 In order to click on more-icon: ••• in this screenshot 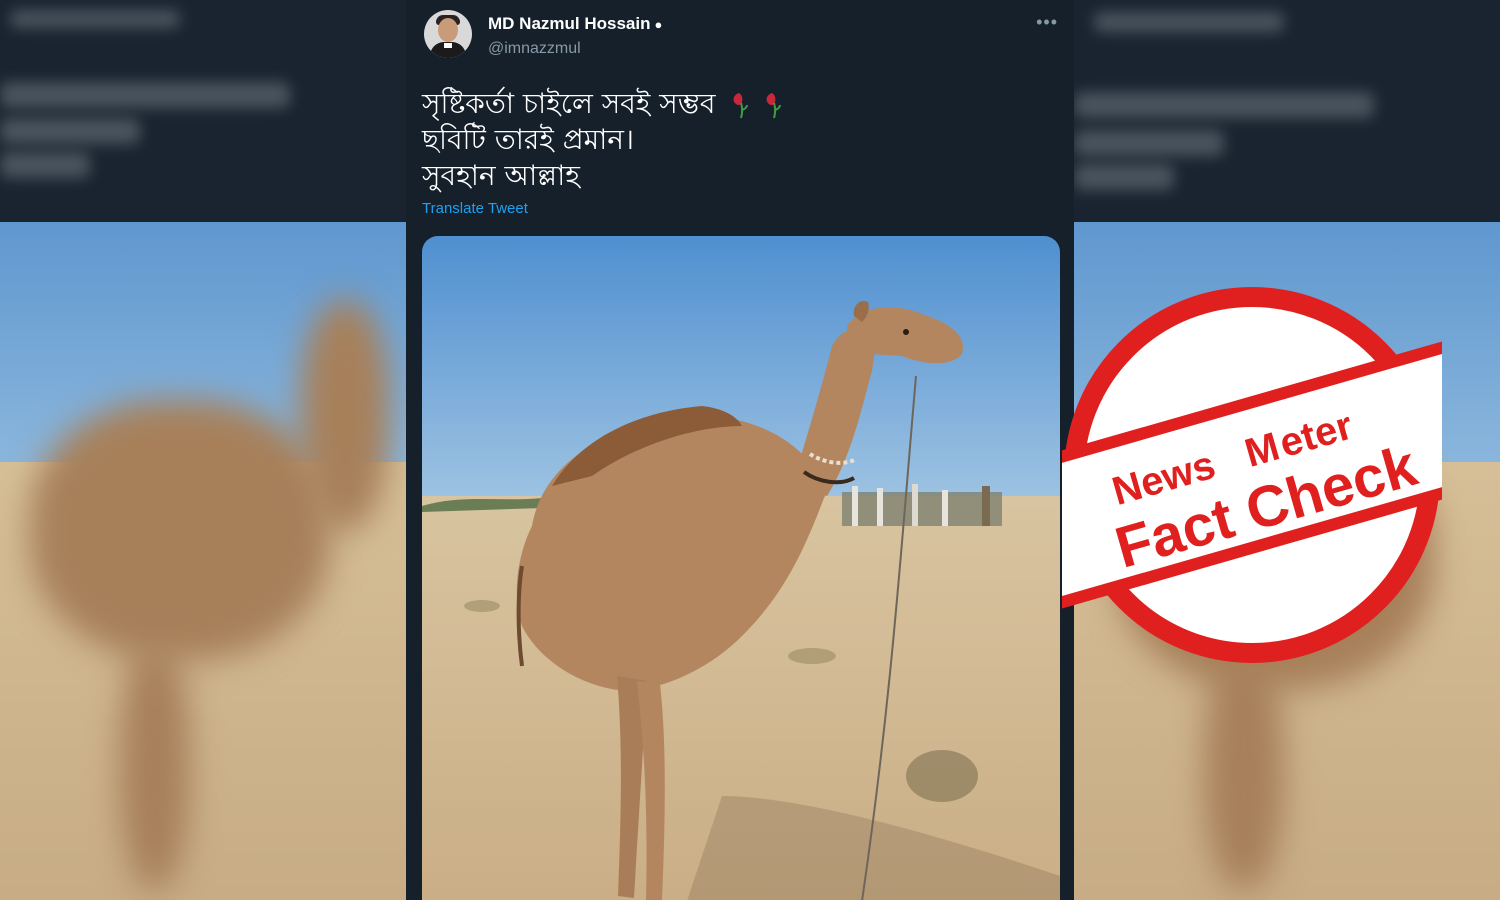, I will do `click(1047, 22)`.